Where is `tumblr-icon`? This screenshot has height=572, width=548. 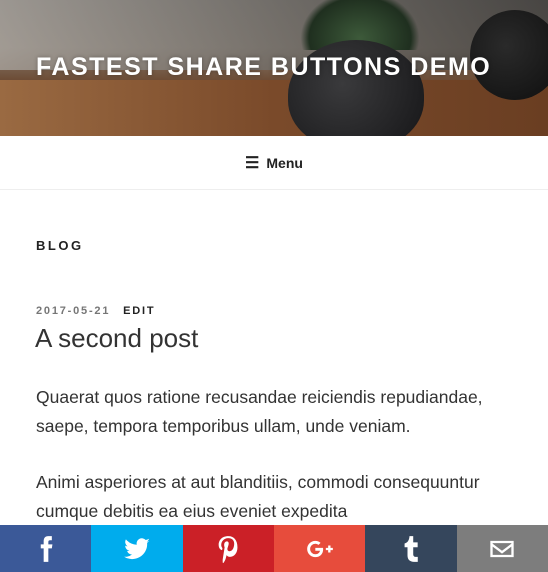
tumblr-icon is located at coordinates (411, 548).